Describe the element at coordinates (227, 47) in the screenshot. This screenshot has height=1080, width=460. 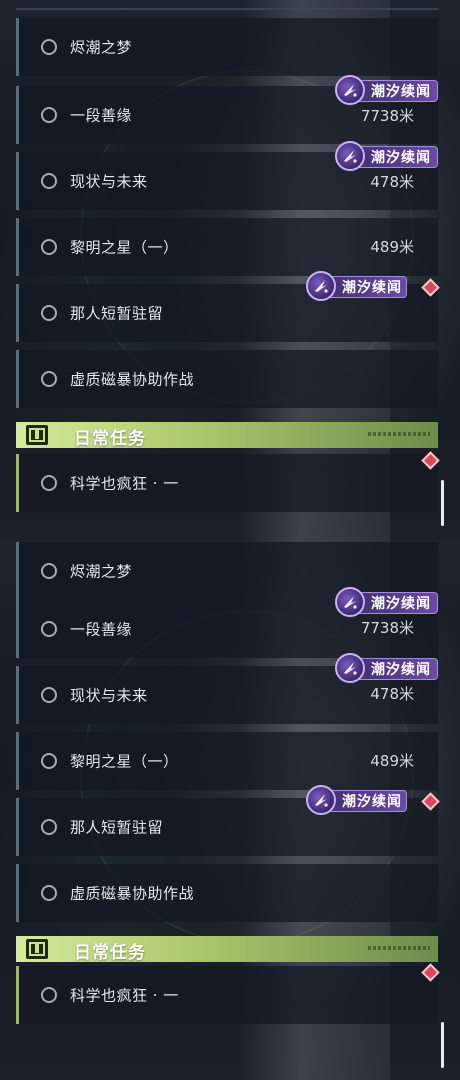
I see `quest-row: 烬潮之梦` at that location.